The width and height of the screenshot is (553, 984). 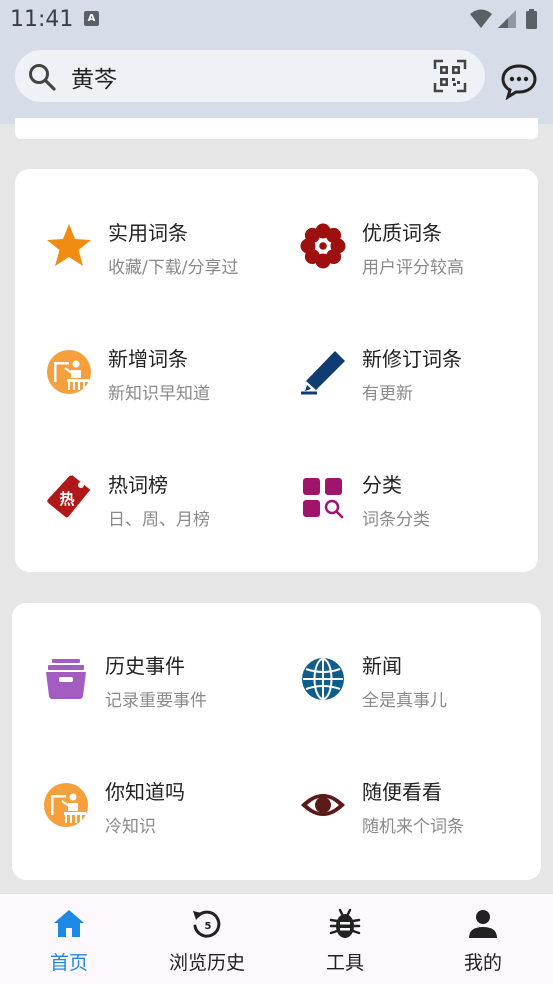 I want to click on status-time: 11:41, so click(x=42, y=19).